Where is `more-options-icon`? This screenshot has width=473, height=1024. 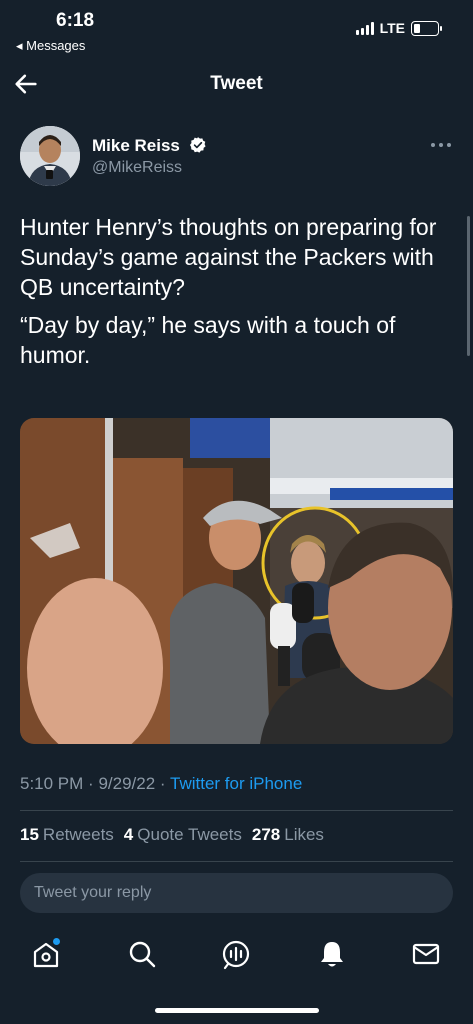
more-options-icon is located at coordinates (441, 145).